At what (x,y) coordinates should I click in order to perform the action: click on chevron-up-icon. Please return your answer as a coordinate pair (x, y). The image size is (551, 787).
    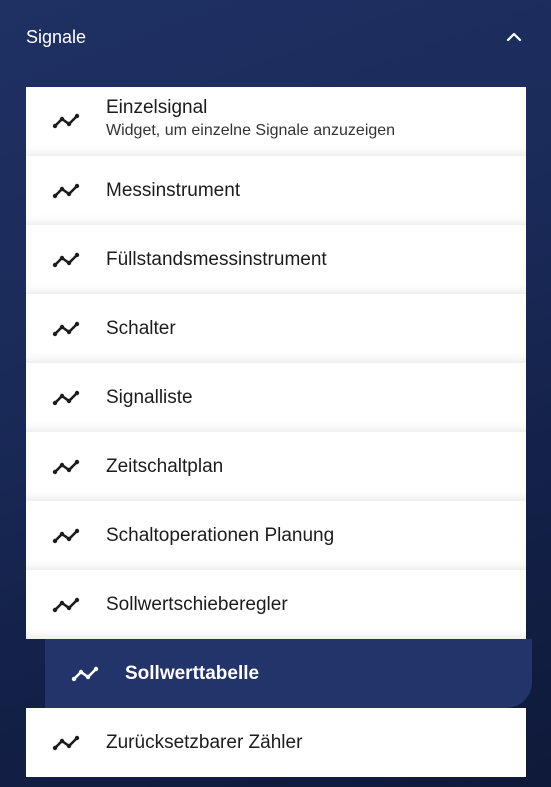
    Looking at the image, I should click on (514, 37).